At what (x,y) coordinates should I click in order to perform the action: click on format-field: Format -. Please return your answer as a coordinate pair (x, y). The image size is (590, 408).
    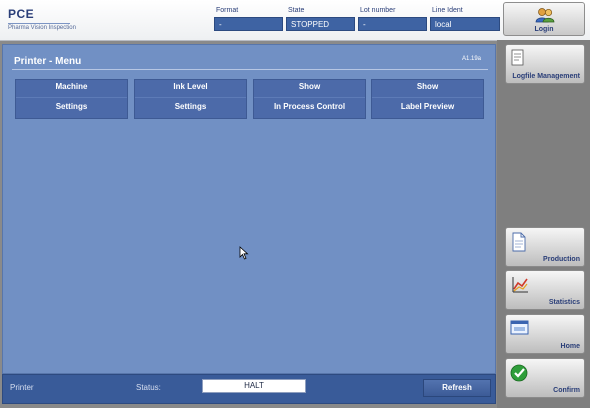
    Looking at the image, I should click on (248, 18).